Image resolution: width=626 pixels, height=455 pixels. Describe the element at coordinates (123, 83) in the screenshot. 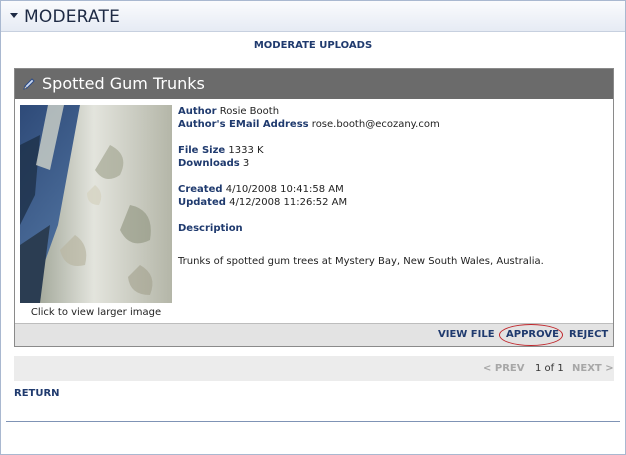

I see `item-title: Spotted Gum Trunks` at that location.